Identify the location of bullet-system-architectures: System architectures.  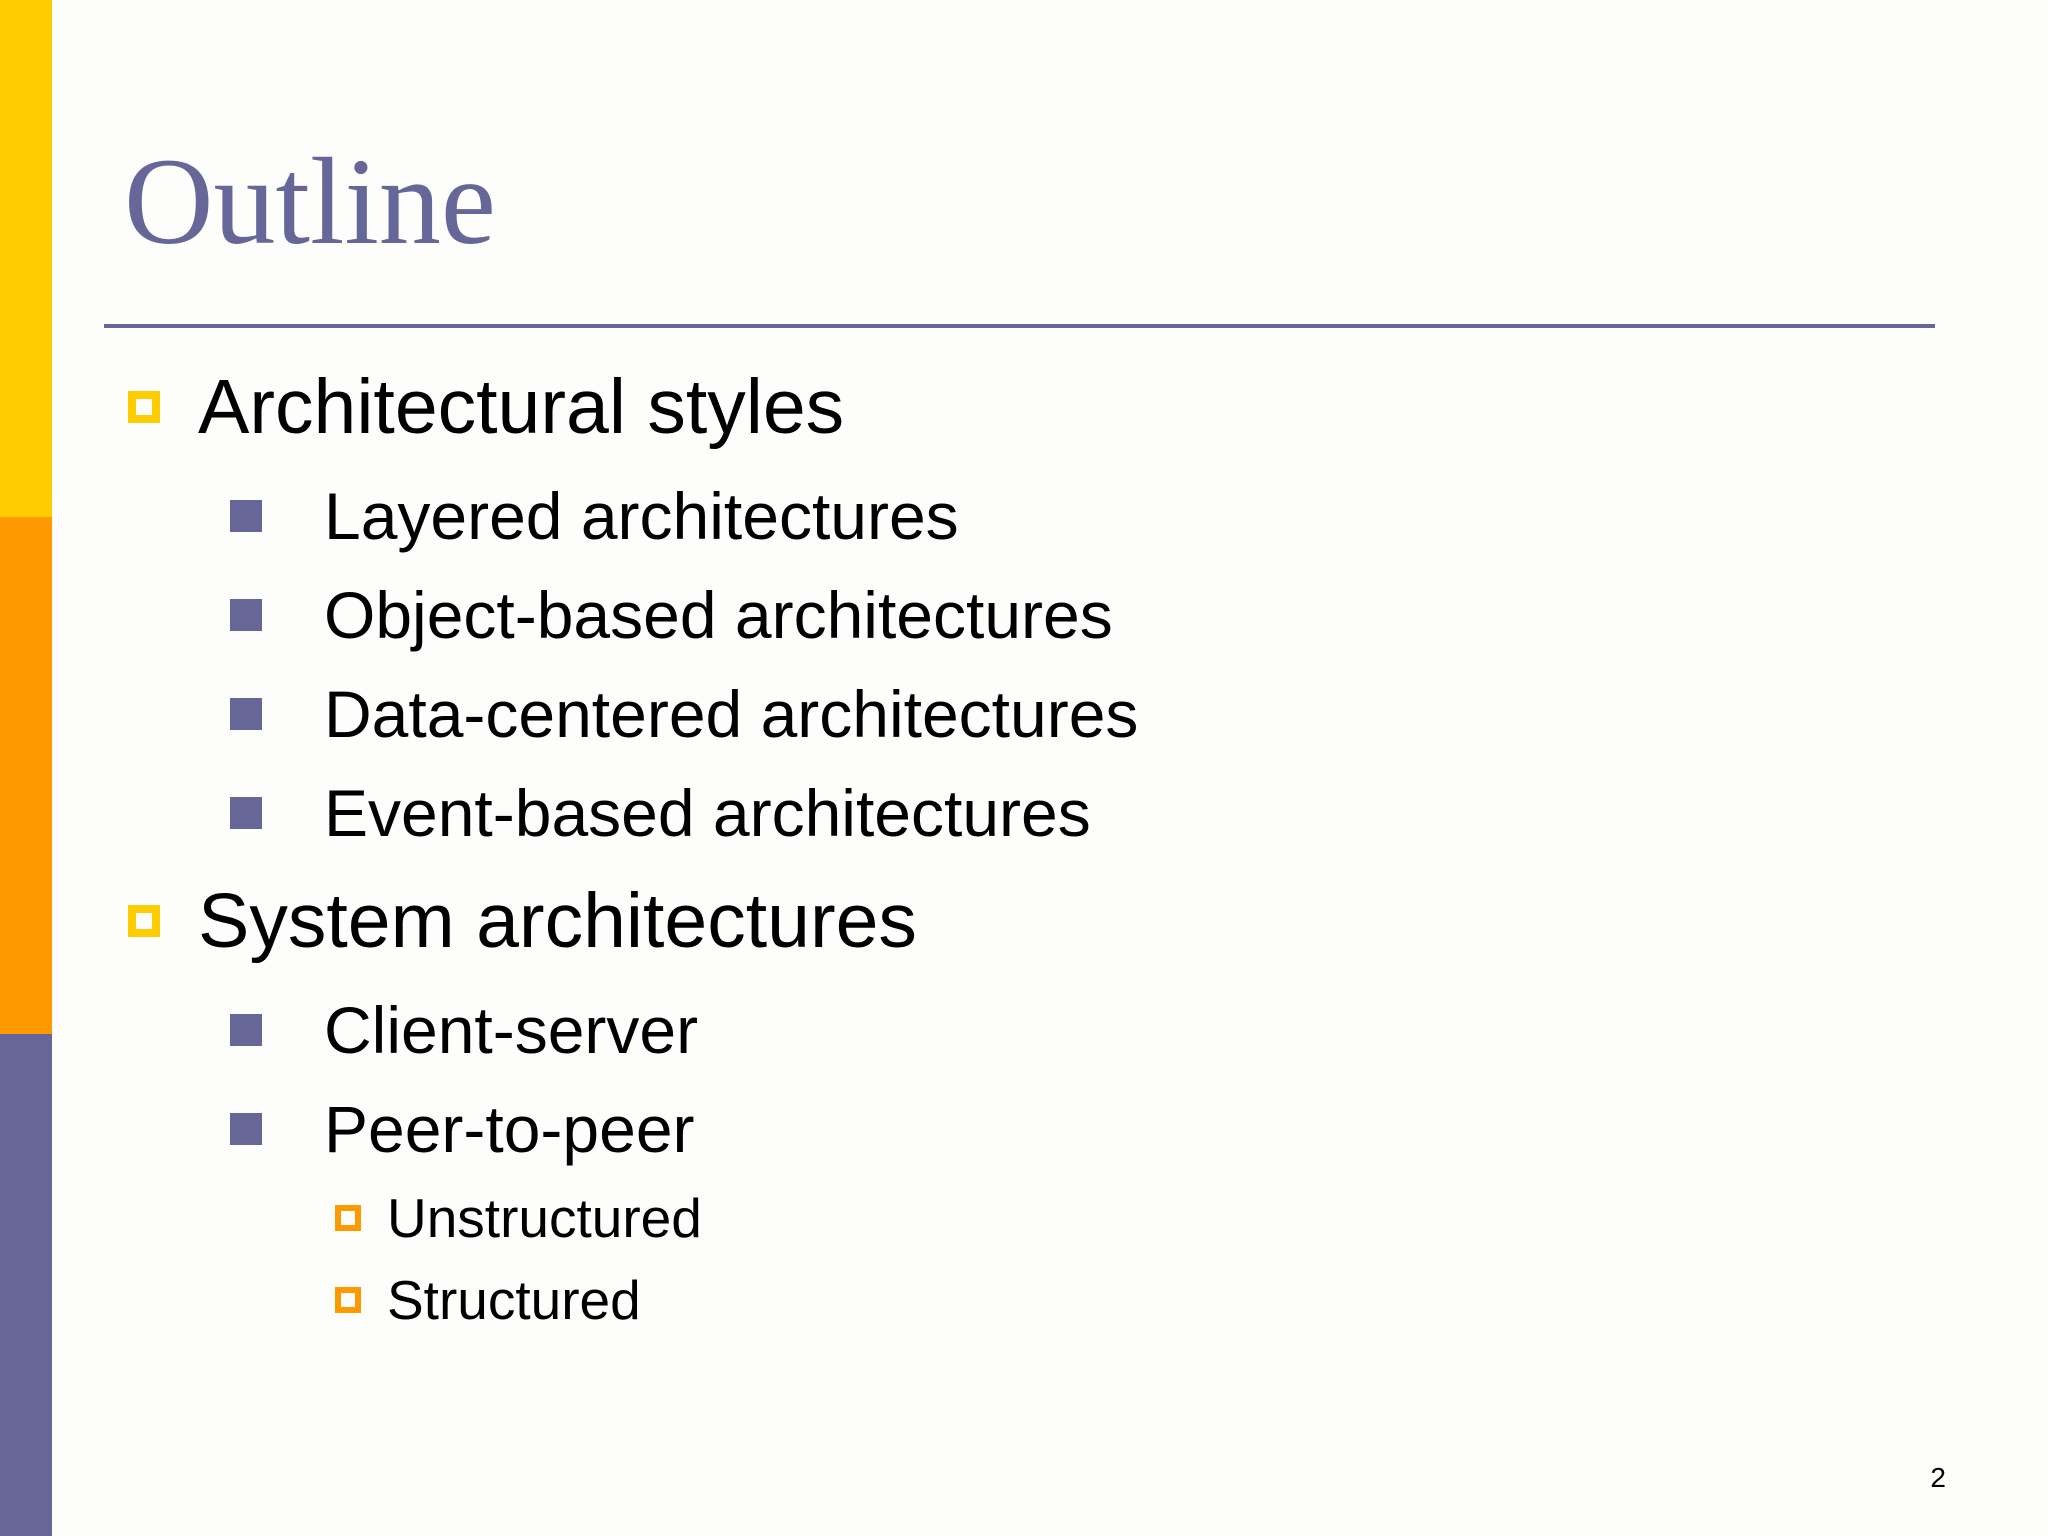
(522, 921).